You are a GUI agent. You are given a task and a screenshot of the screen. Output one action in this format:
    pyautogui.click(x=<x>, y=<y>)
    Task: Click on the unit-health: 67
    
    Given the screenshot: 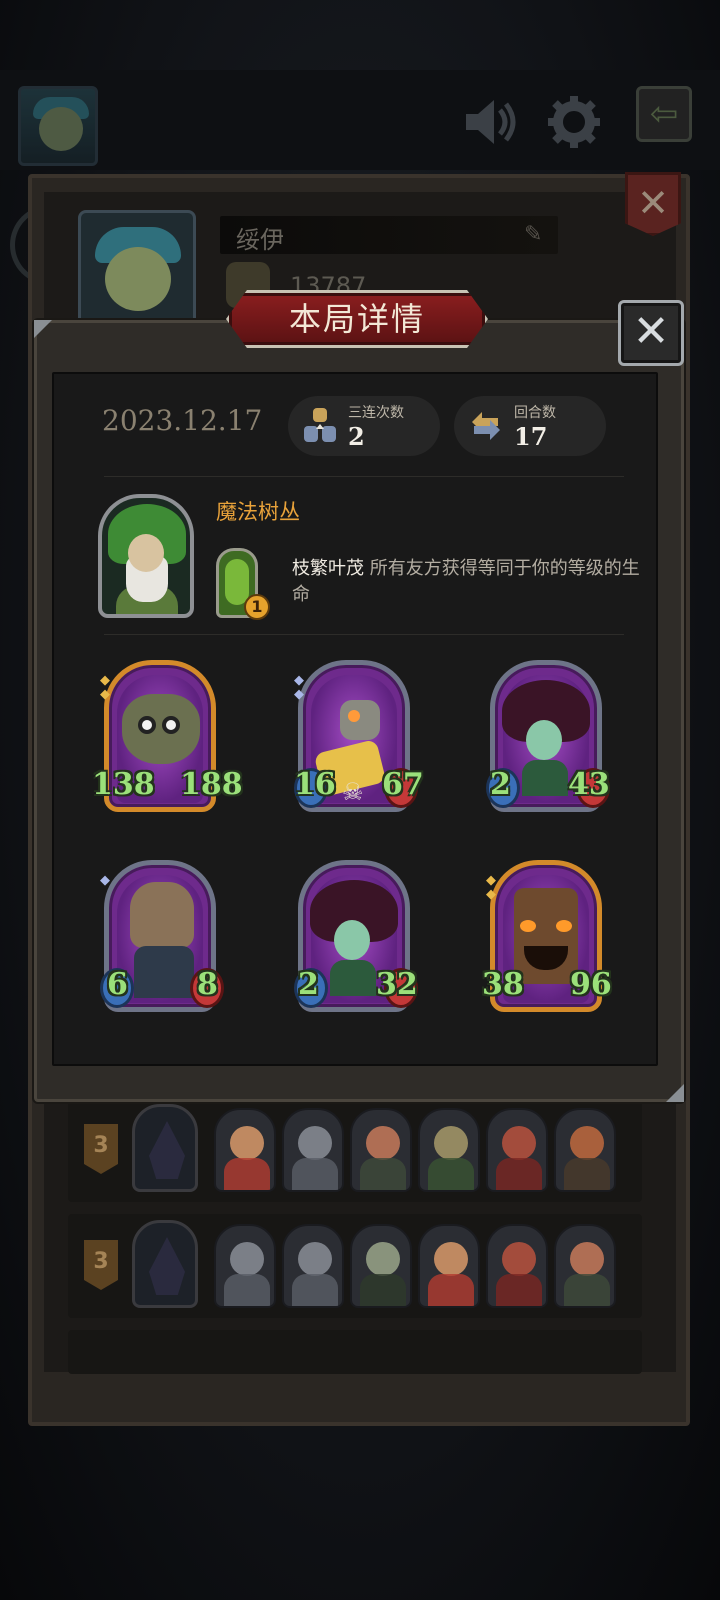 What is the action you would take?
    pyautogui.click(x=403, y=784)
    